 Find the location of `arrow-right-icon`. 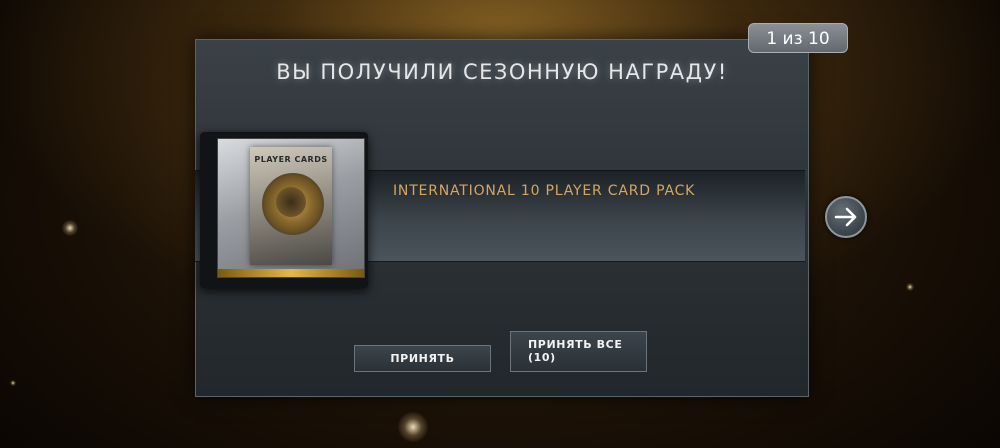

arrow-right-icon is located at coordinates (845, 217).